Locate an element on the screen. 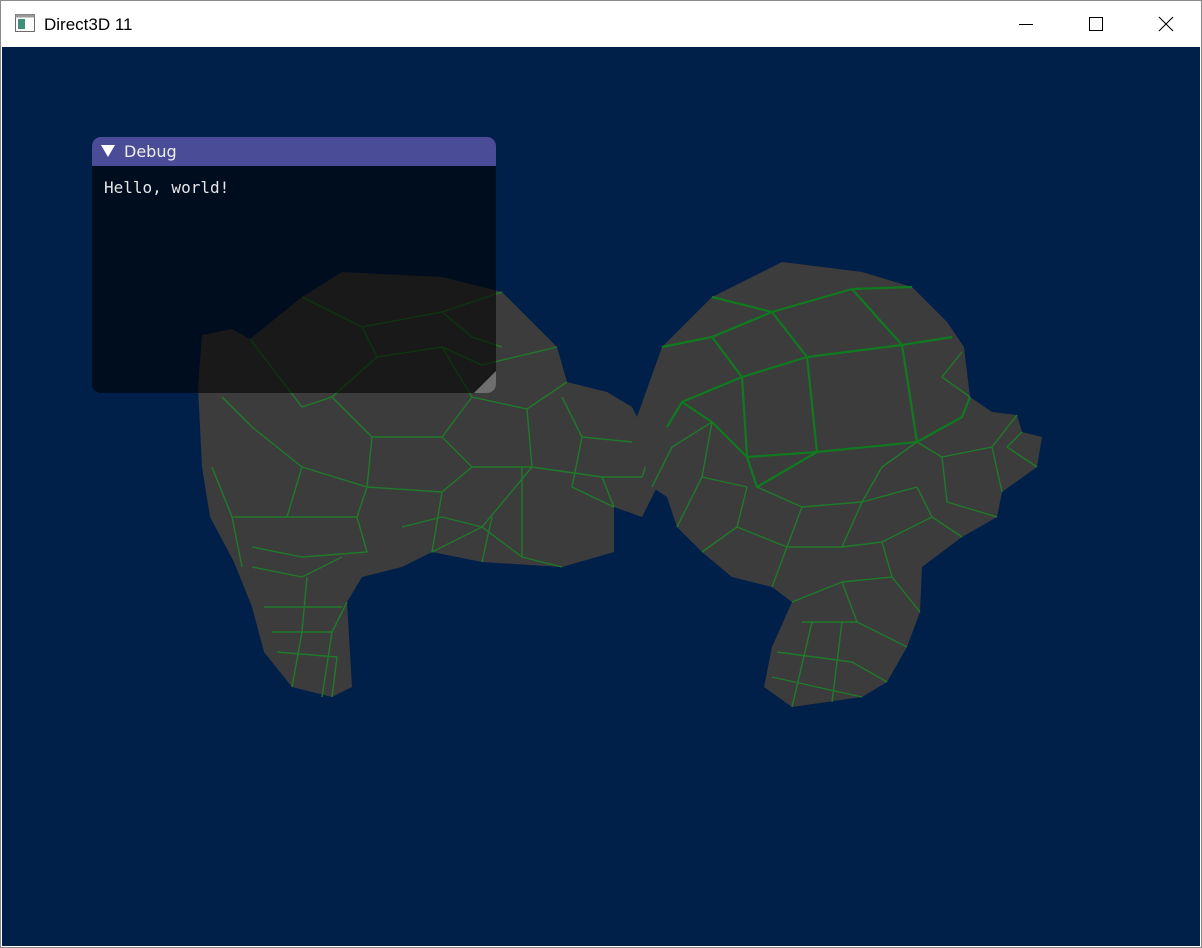  triangle-down-icon is located at coordinates (108, 151).